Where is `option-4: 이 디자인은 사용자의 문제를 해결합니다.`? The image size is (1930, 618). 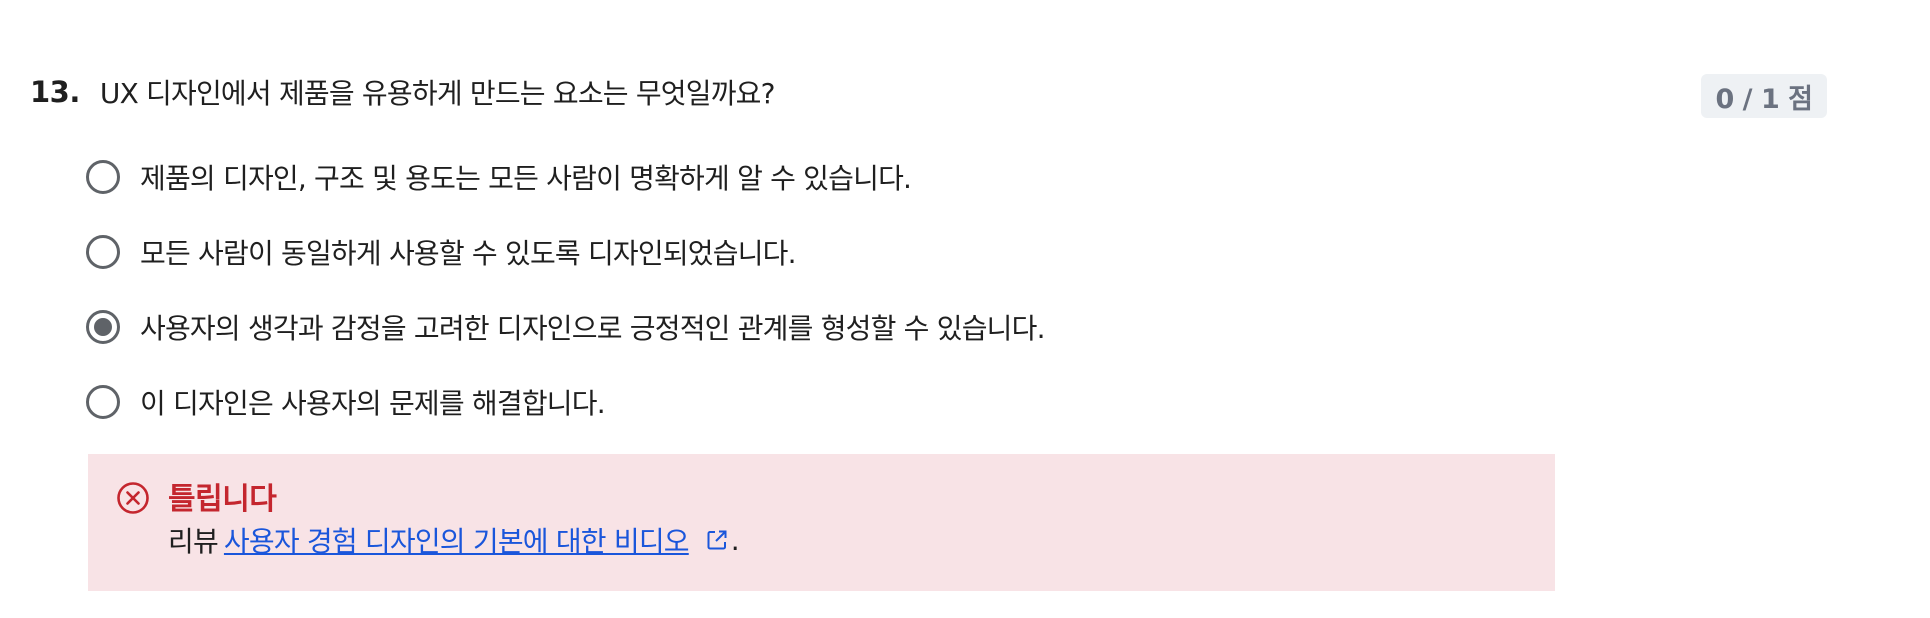
option-4: 이 디자인은 사용자의 문제를 해결합니다. is located at coordinates (565, 402).